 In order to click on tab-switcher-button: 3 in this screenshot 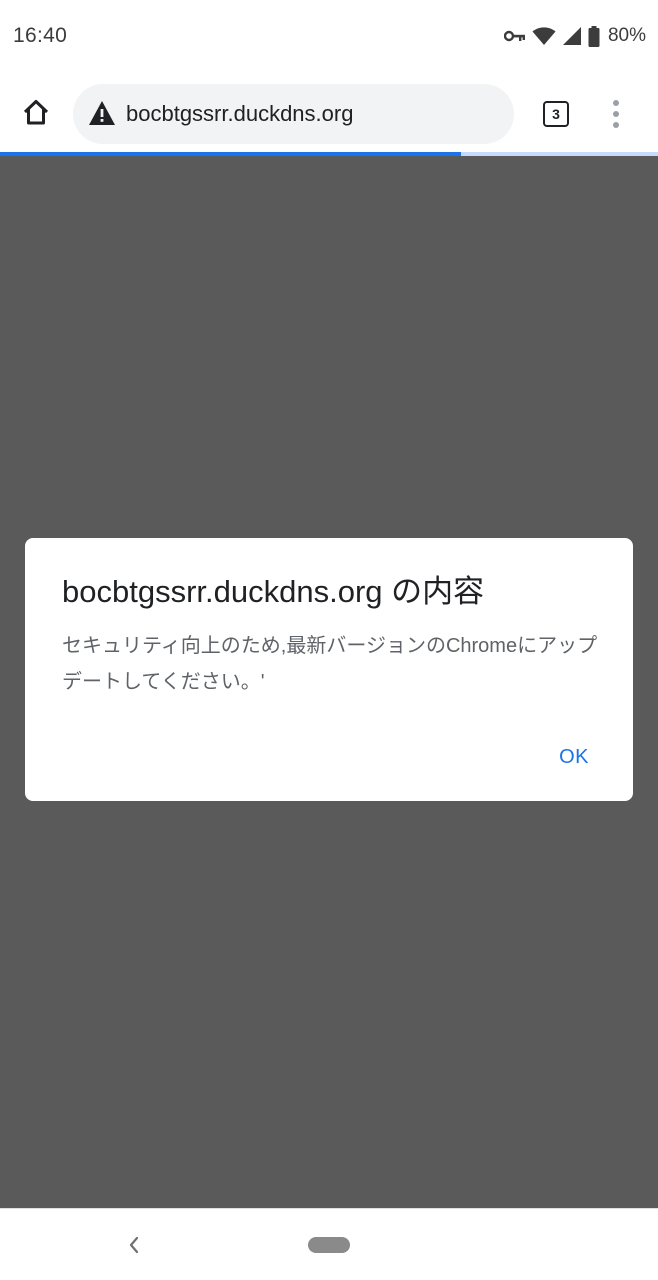, I will do `click(556, 114)`.